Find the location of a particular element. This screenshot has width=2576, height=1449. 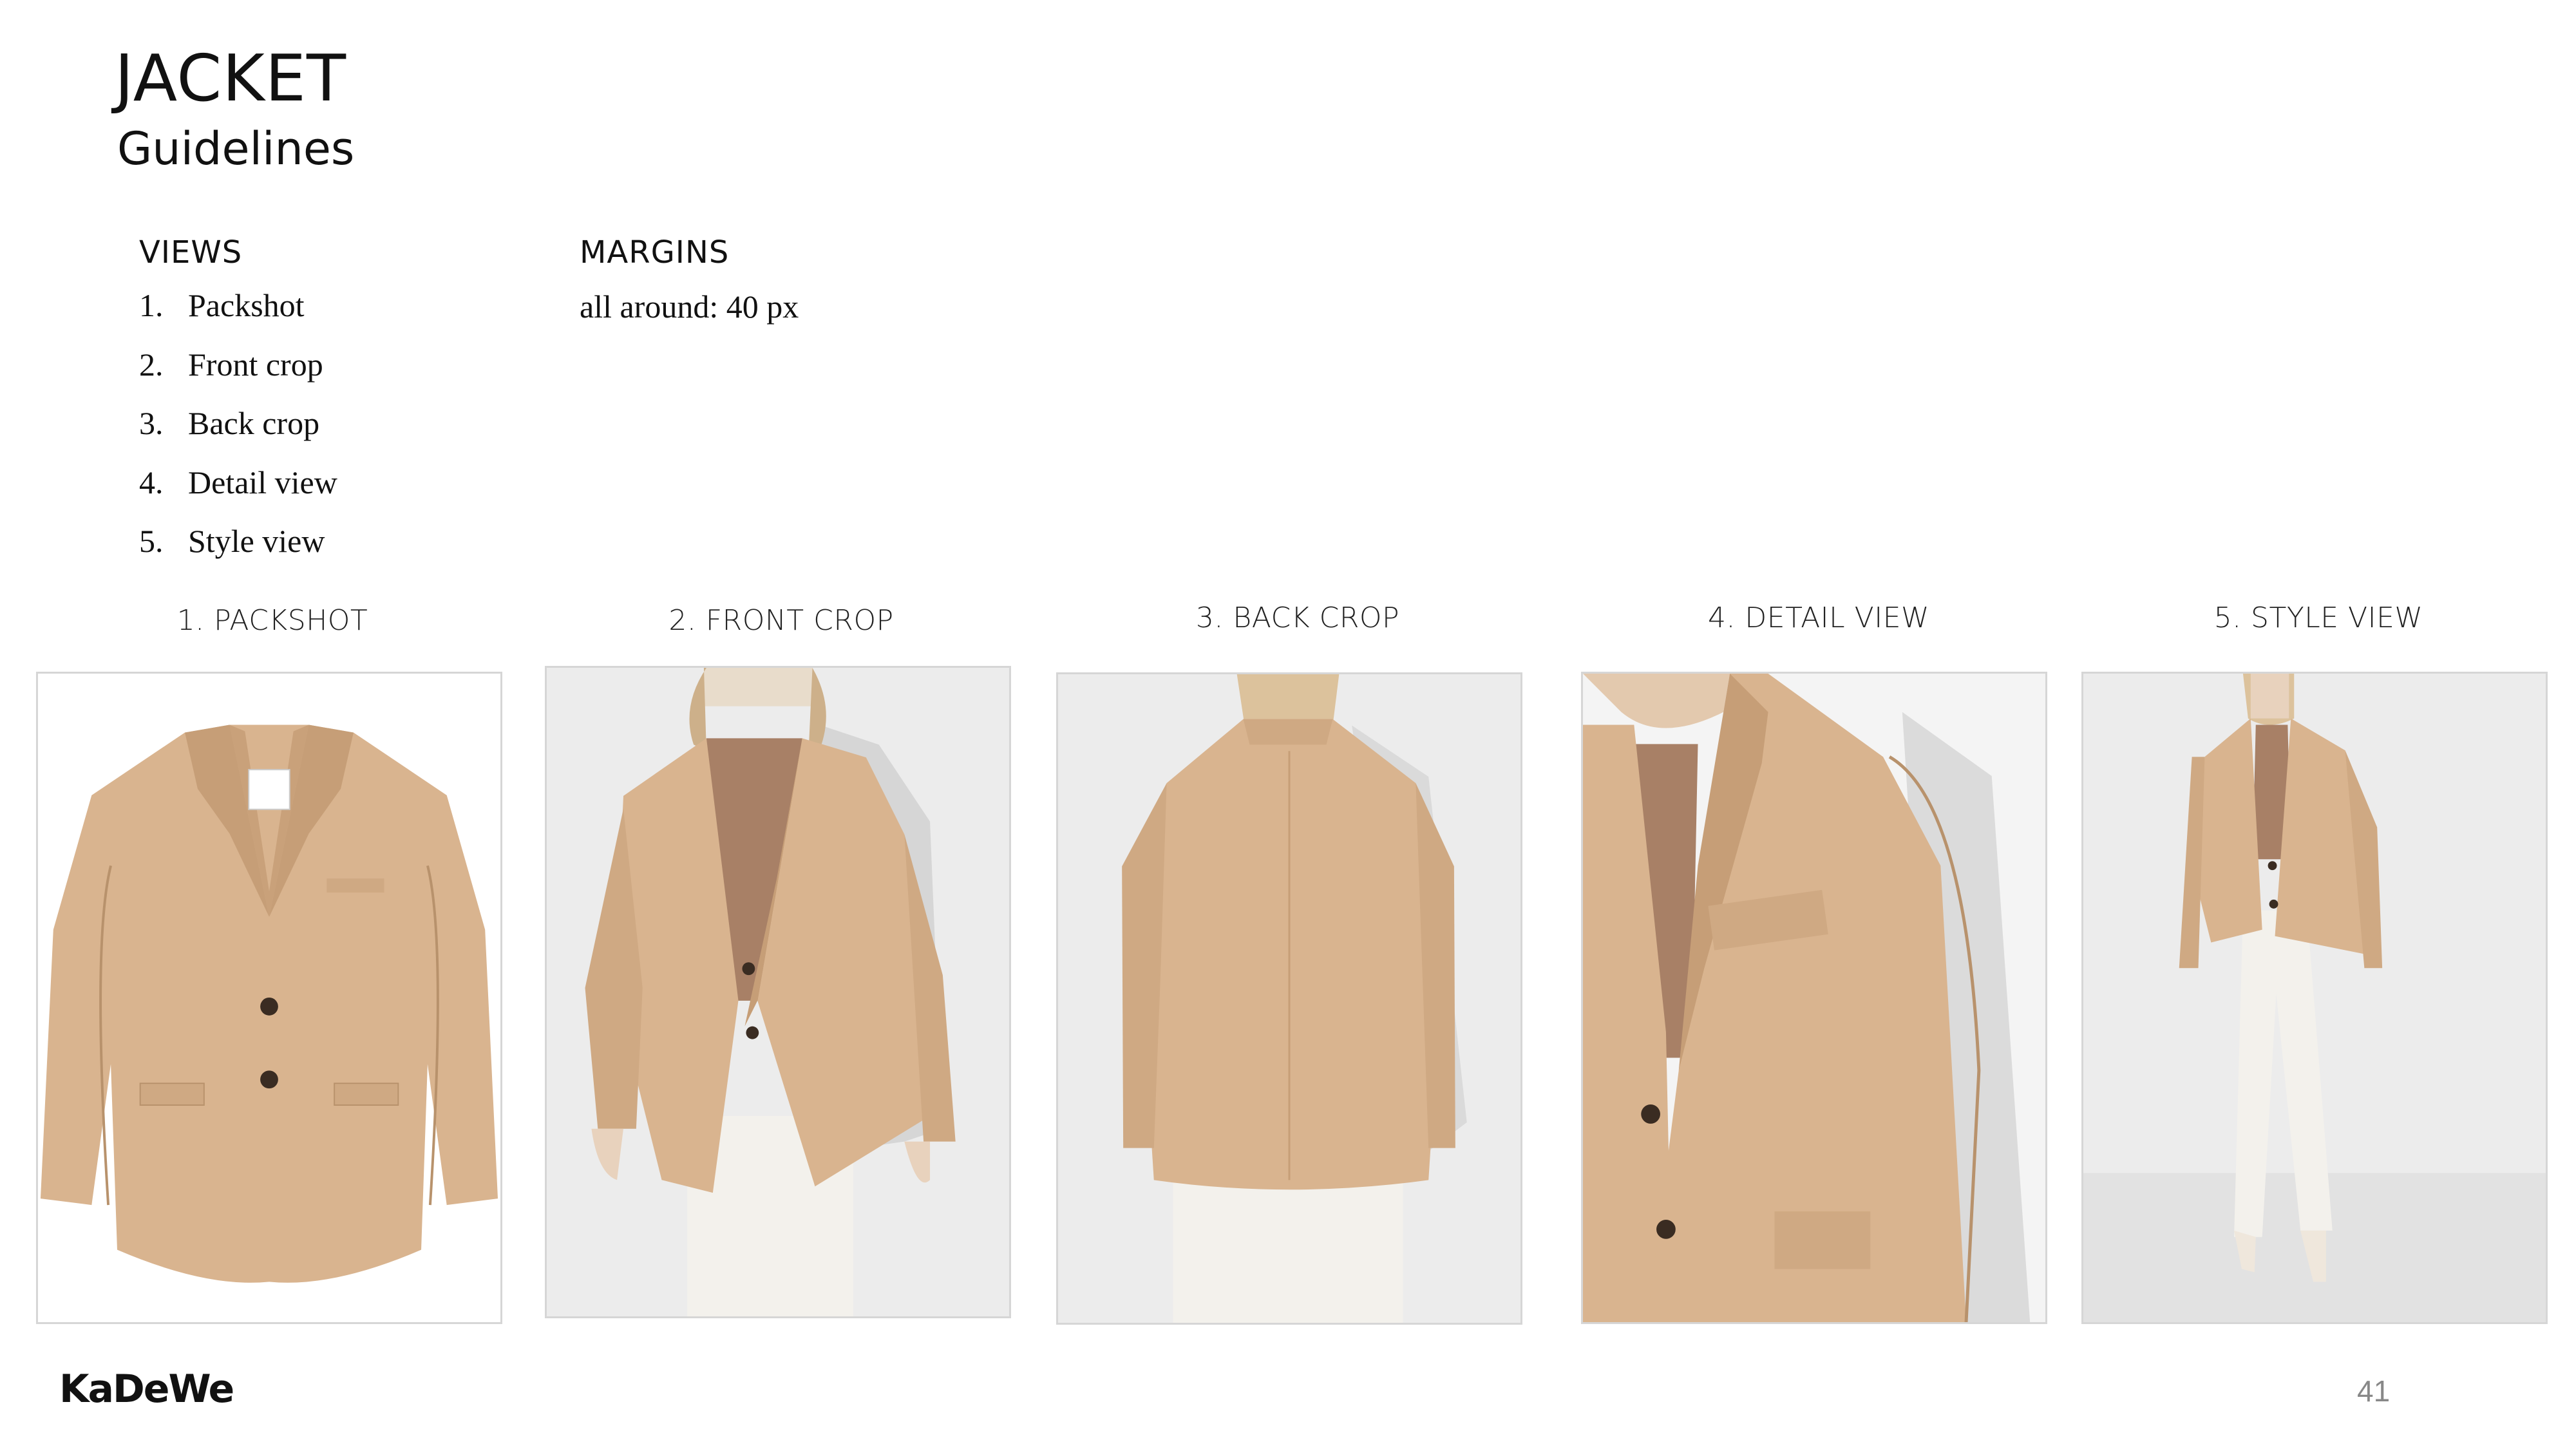

kadewe-logo: KaDeWe is located at coordinates (147, 1389).